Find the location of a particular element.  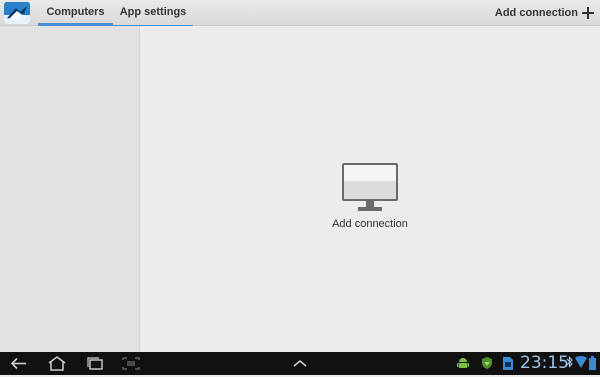

shield-icon is located at coordinates (487, 365).